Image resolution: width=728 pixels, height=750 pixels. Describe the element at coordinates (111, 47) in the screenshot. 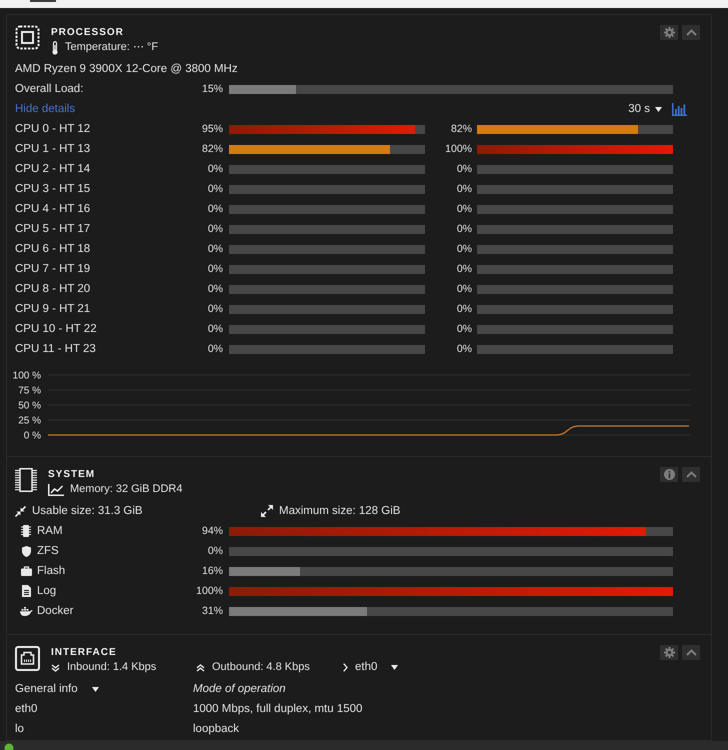

I see `temperature-text: Temperature: ⋯ °F` at that location.